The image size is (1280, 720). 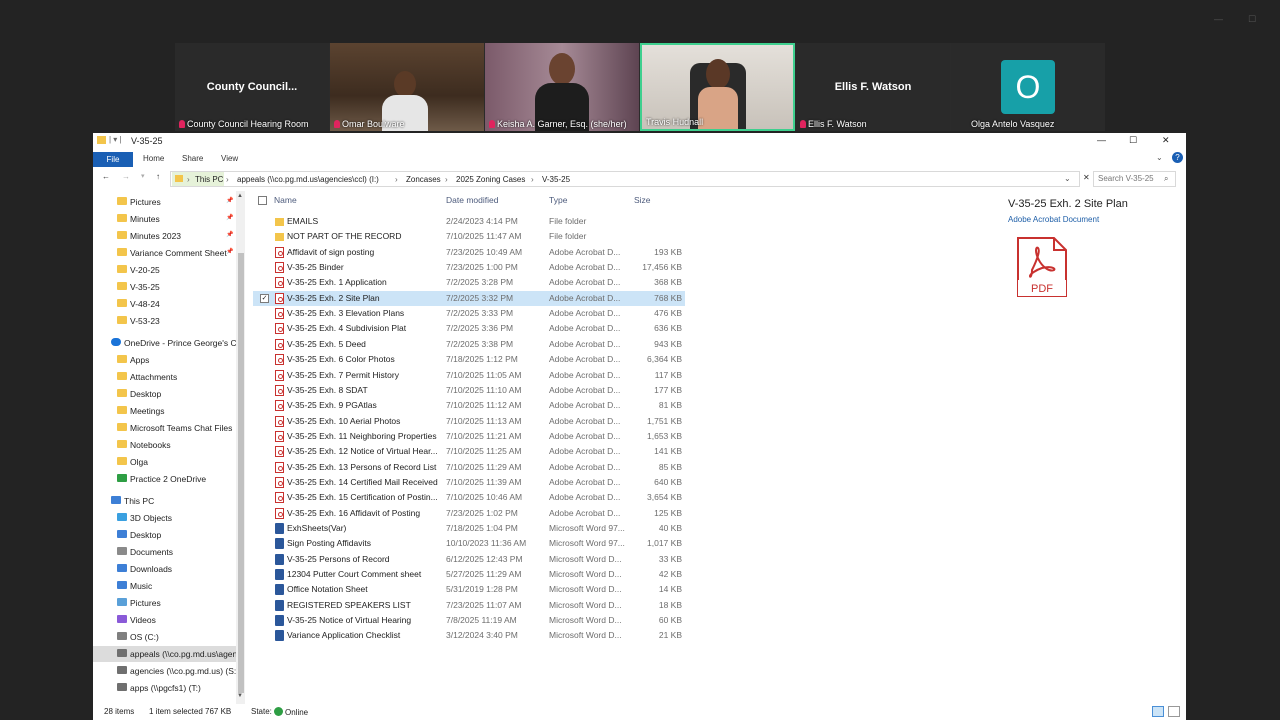 What do you see at coordinates (165, 287) in the screenshot?
I see `sidebar-item-quick-5: V-35-25` at bounding box center [165, 287].